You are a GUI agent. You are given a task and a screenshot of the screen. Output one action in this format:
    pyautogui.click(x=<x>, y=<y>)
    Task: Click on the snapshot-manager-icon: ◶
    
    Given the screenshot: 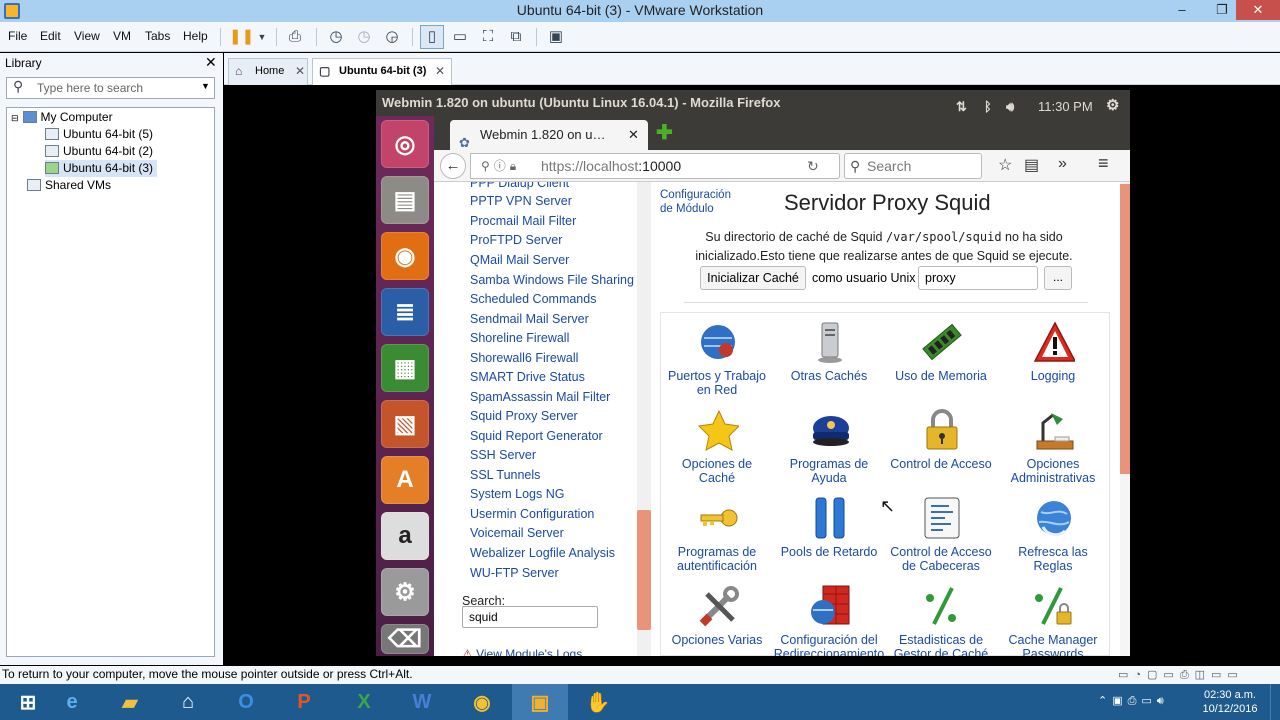 What is the action you would take?
    pyautogui.click(x=392, y=37)
    